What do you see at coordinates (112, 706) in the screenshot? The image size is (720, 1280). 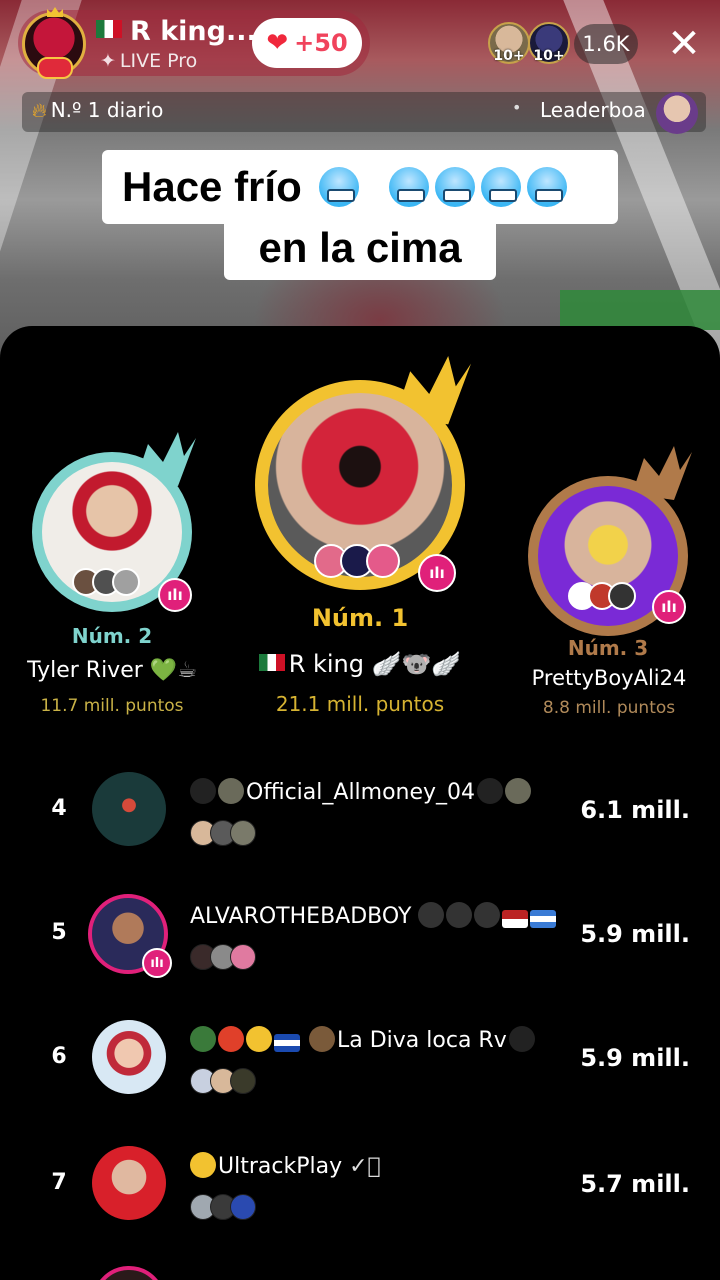 I see `podium-2-points: 11.7 mill. puntos` at bounding box center [112, 706].